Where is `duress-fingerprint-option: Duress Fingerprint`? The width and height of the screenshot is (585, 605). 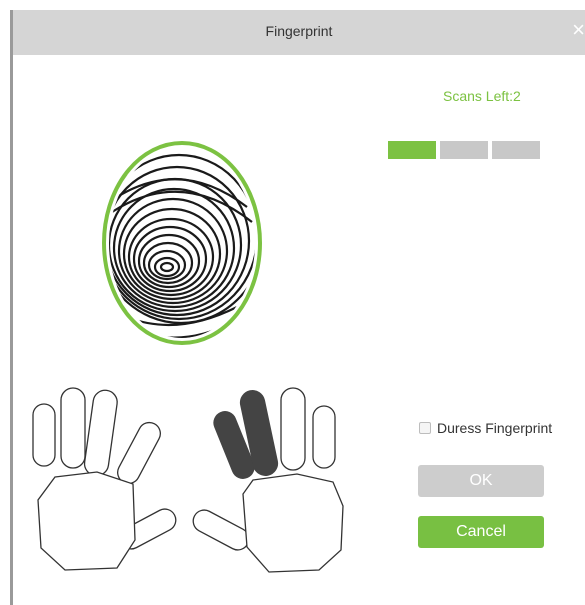 duress-fingerprint-option: Duress Fingerprint is located at coordinates (485, 428).